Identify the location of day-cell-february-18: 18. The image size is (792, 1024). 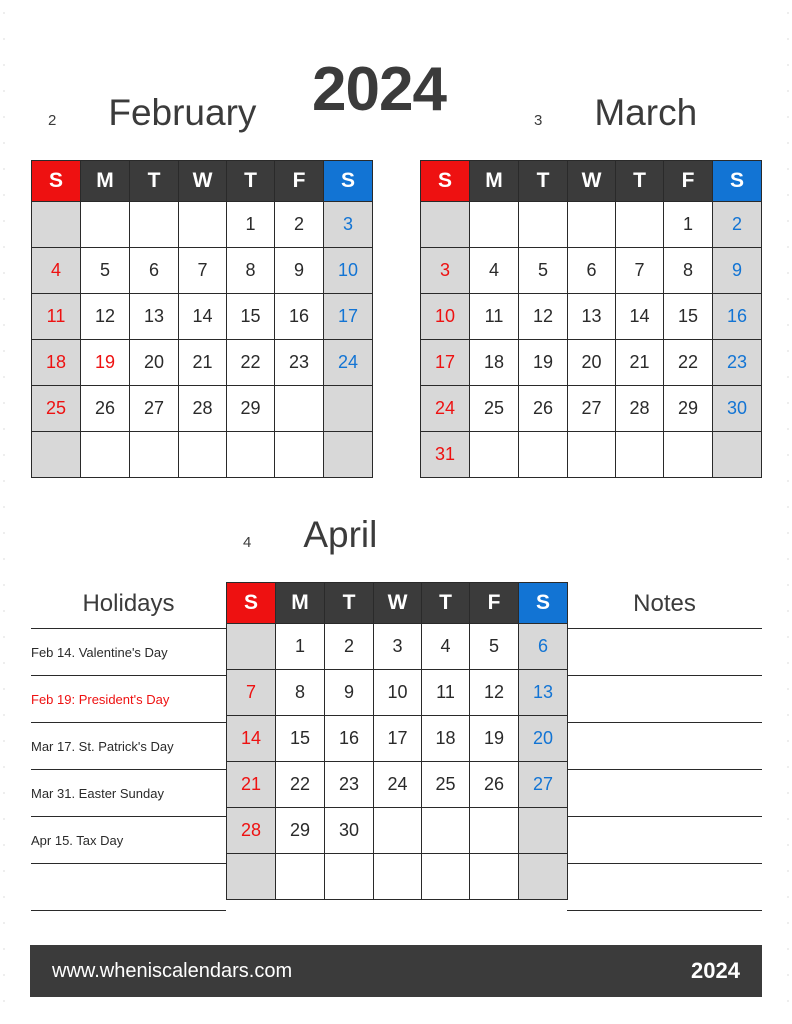
(56, 362).